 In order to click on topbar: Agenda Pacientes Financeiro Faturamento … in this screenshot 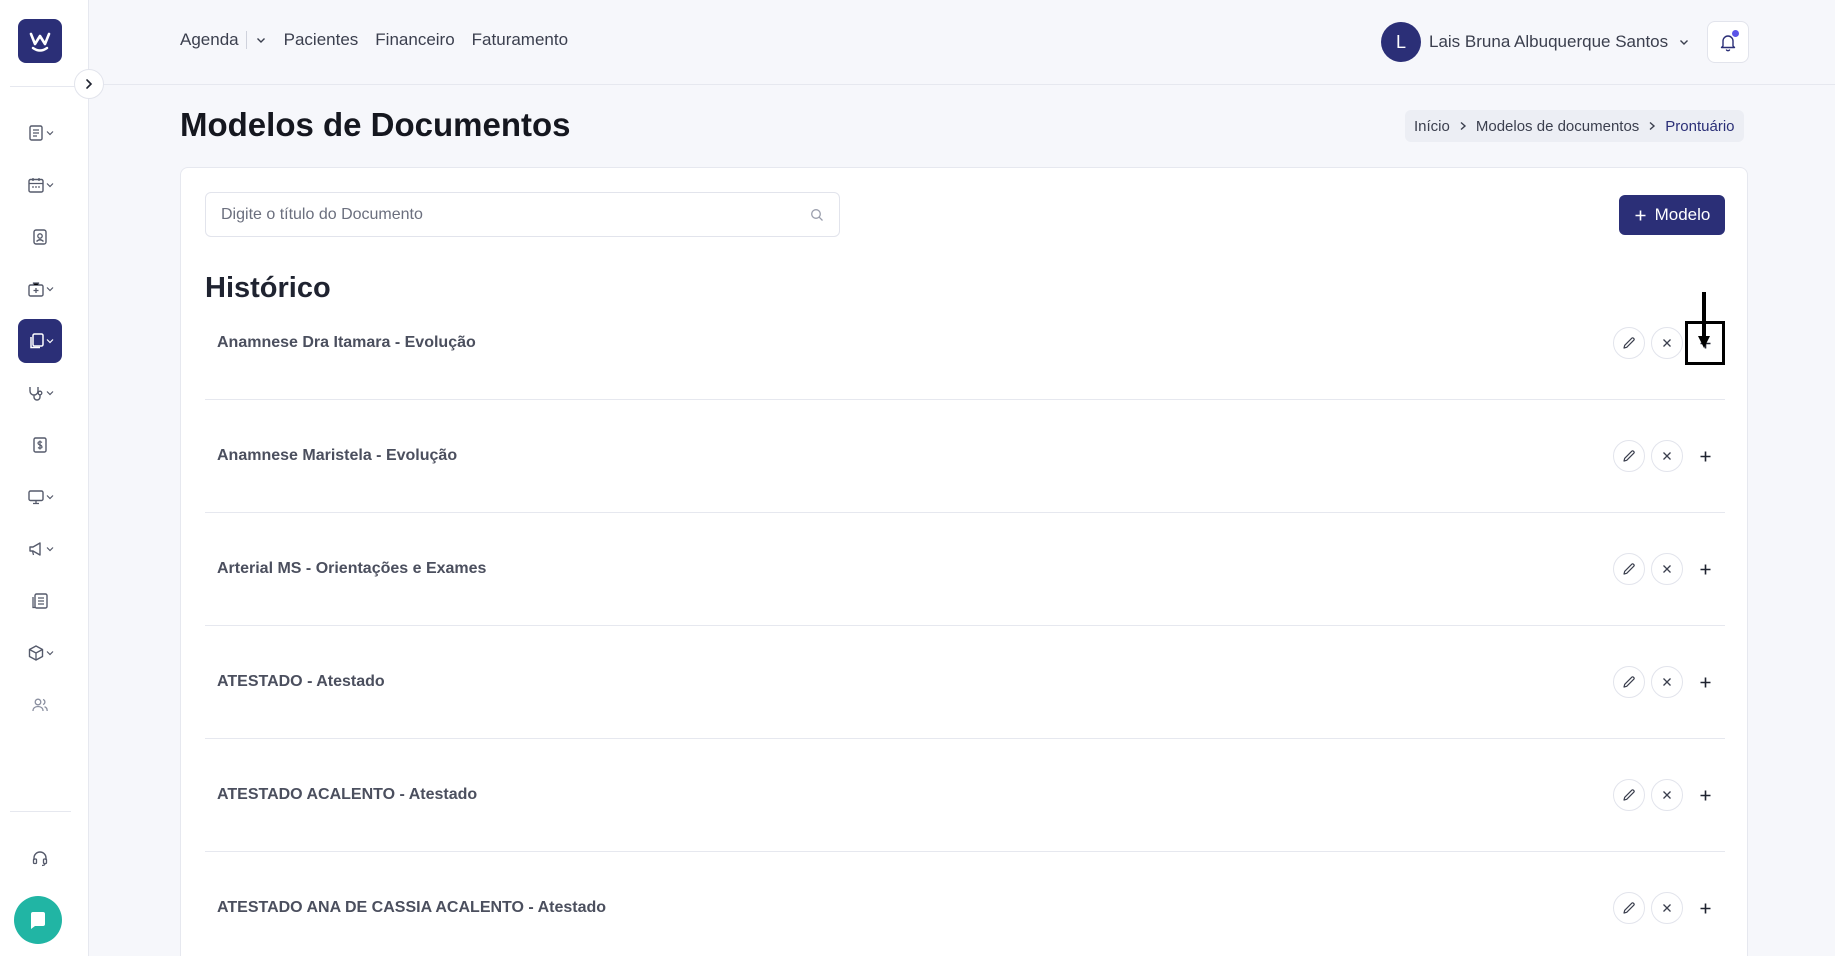, I will do `click(962, 42)`.